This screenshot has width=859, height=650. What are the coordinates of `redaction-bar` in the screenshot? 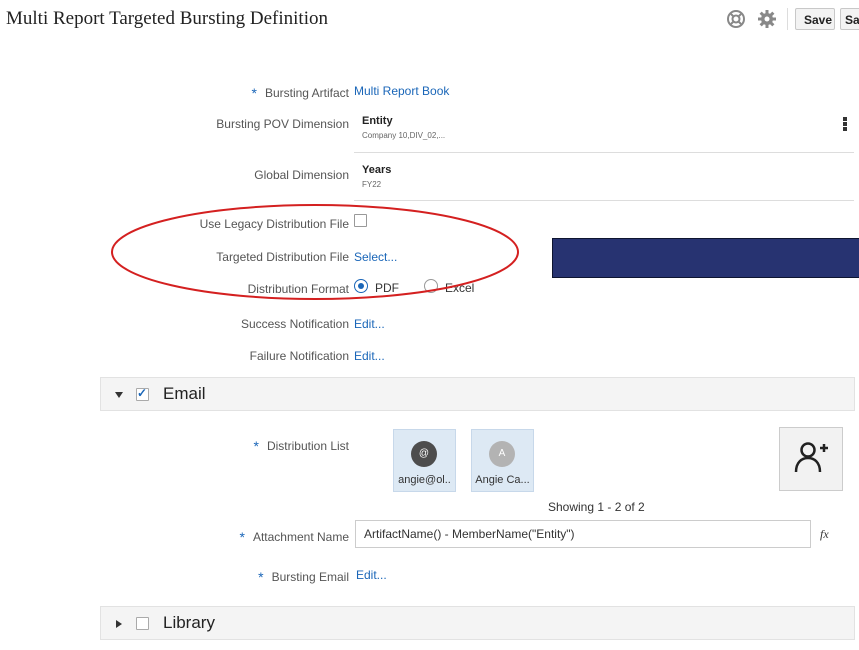 It's located at (705, 258).